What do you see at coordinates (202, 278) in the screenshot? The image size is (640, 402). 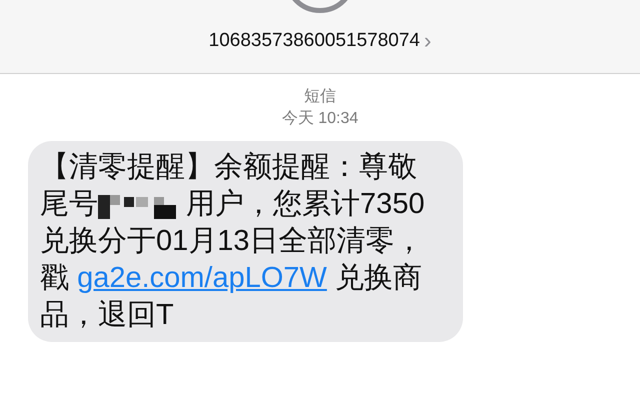 I see `message-link: ga2e.com/apLO7W` at bounding box center [202, 278].